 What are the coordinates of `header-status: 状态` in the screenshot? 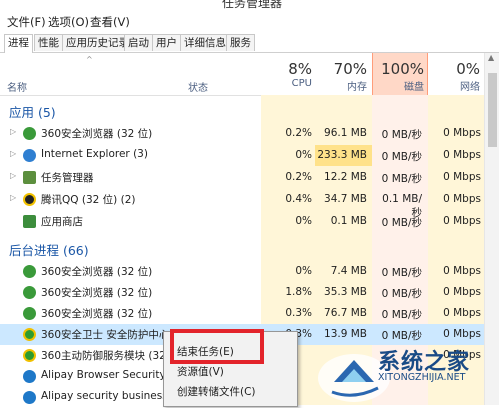 It's located at (198, 86).